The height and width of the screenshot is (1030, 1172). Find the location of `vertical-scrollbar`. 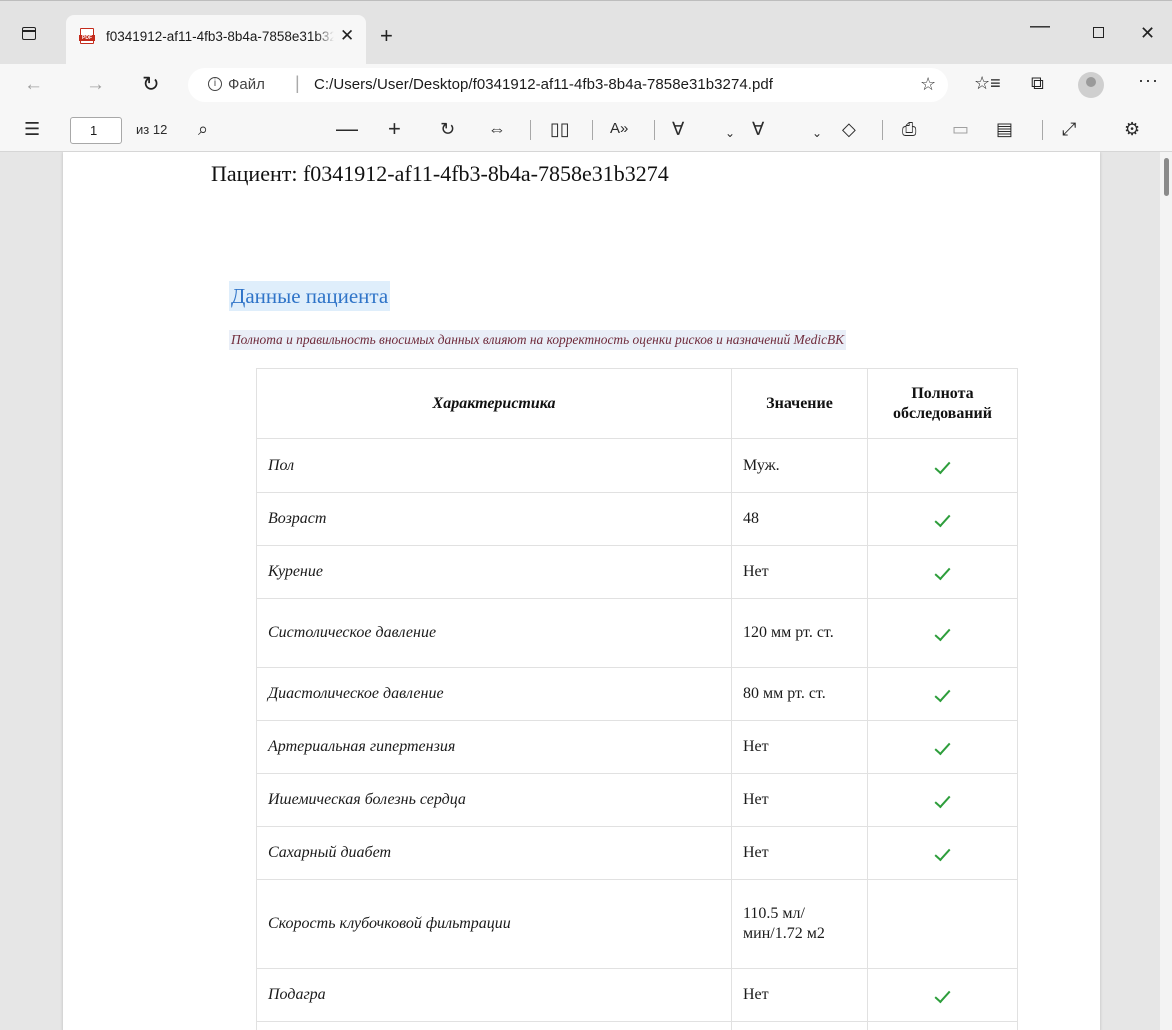

vertical-scrollbar is located at coordinates (1166, 591).